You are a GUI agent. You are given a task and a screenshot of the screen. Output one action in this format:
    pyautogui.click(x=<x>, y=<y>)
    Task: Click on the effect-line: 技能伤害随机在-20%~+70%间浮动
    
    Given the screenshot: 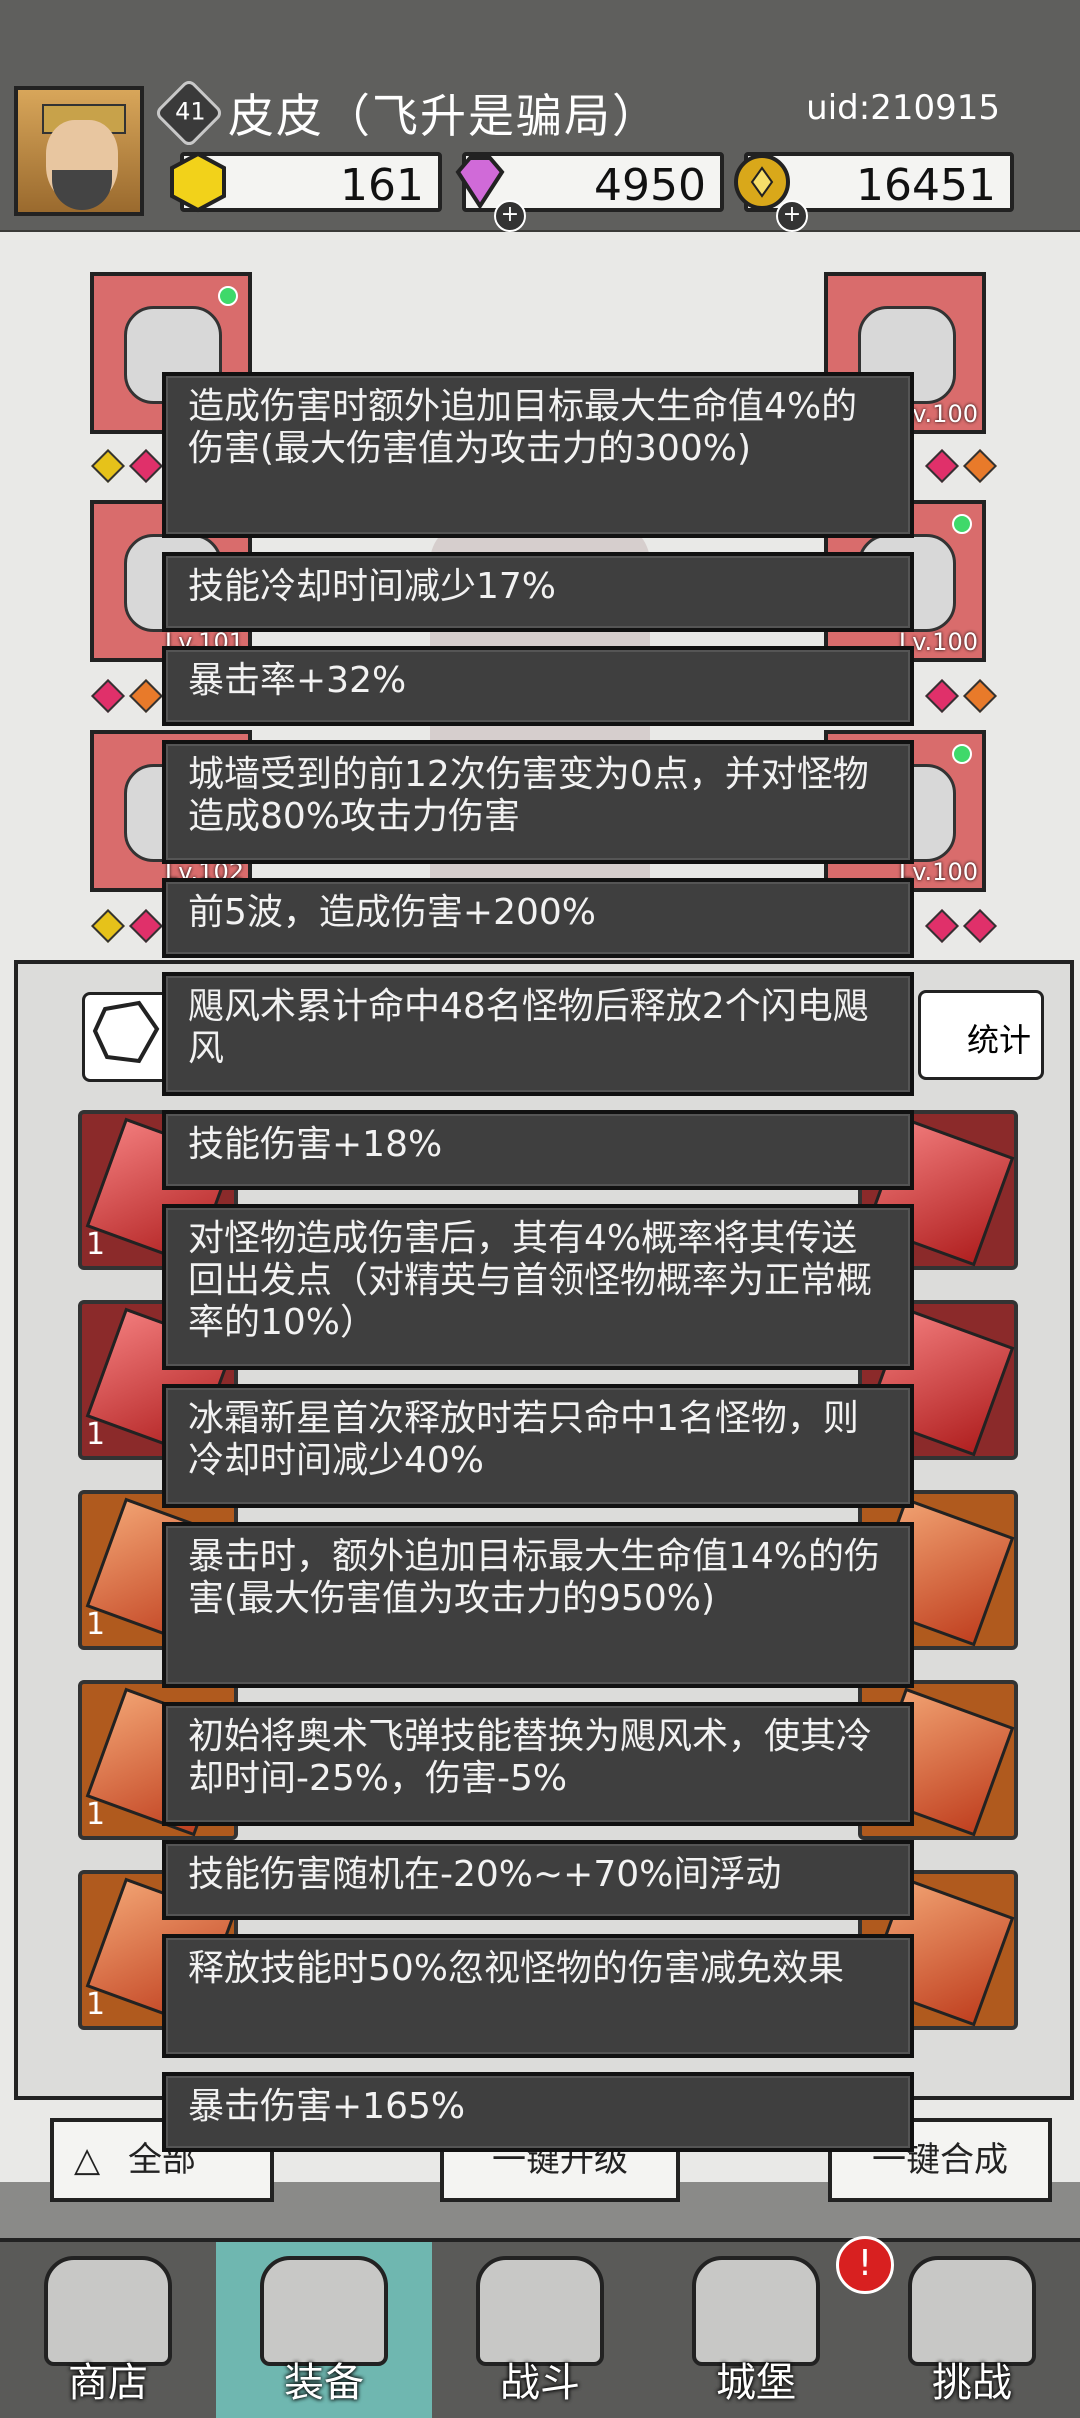 What is the action you would take?
    pyautogui.click(x=538, y=1880)
    